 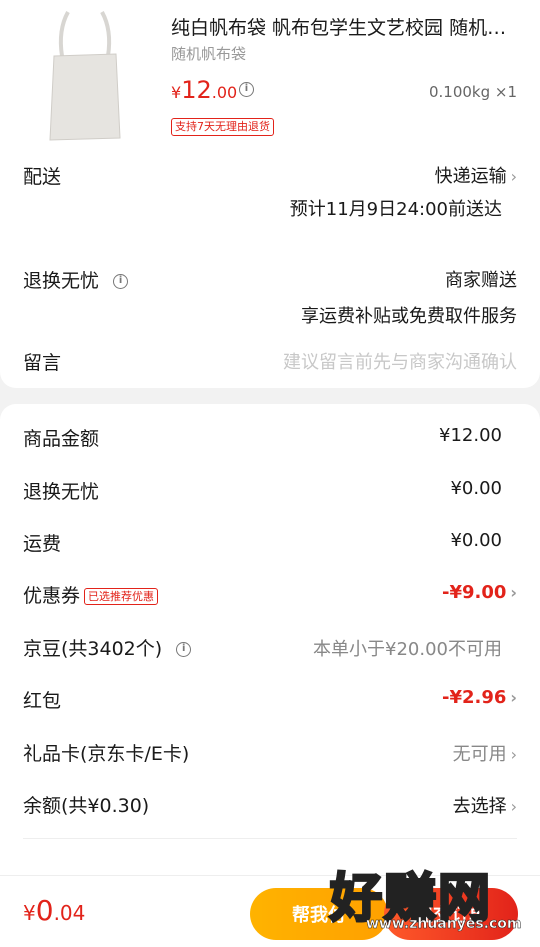 What do you see at coordinates (470, 435) in the screenshot?
I see `goods-amount-value: ¥12.00` at bounding box center [470, 435].